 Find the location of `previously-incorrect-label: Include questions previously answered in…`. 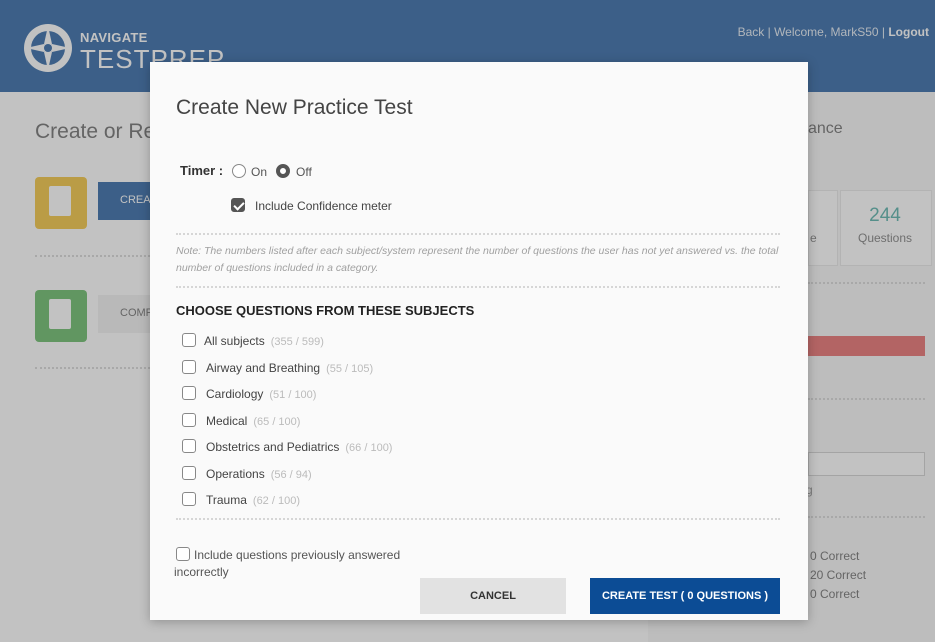

previously-incorrect-label: Include questions previously answered in… is located at coordinates (287, 563).